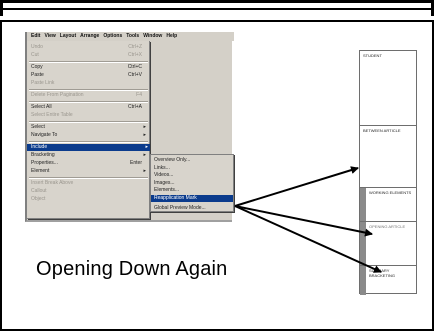 Image resolution: width=434 pixels, height=331 pixels. I want to click on arrows-layer, so click(308, 219).